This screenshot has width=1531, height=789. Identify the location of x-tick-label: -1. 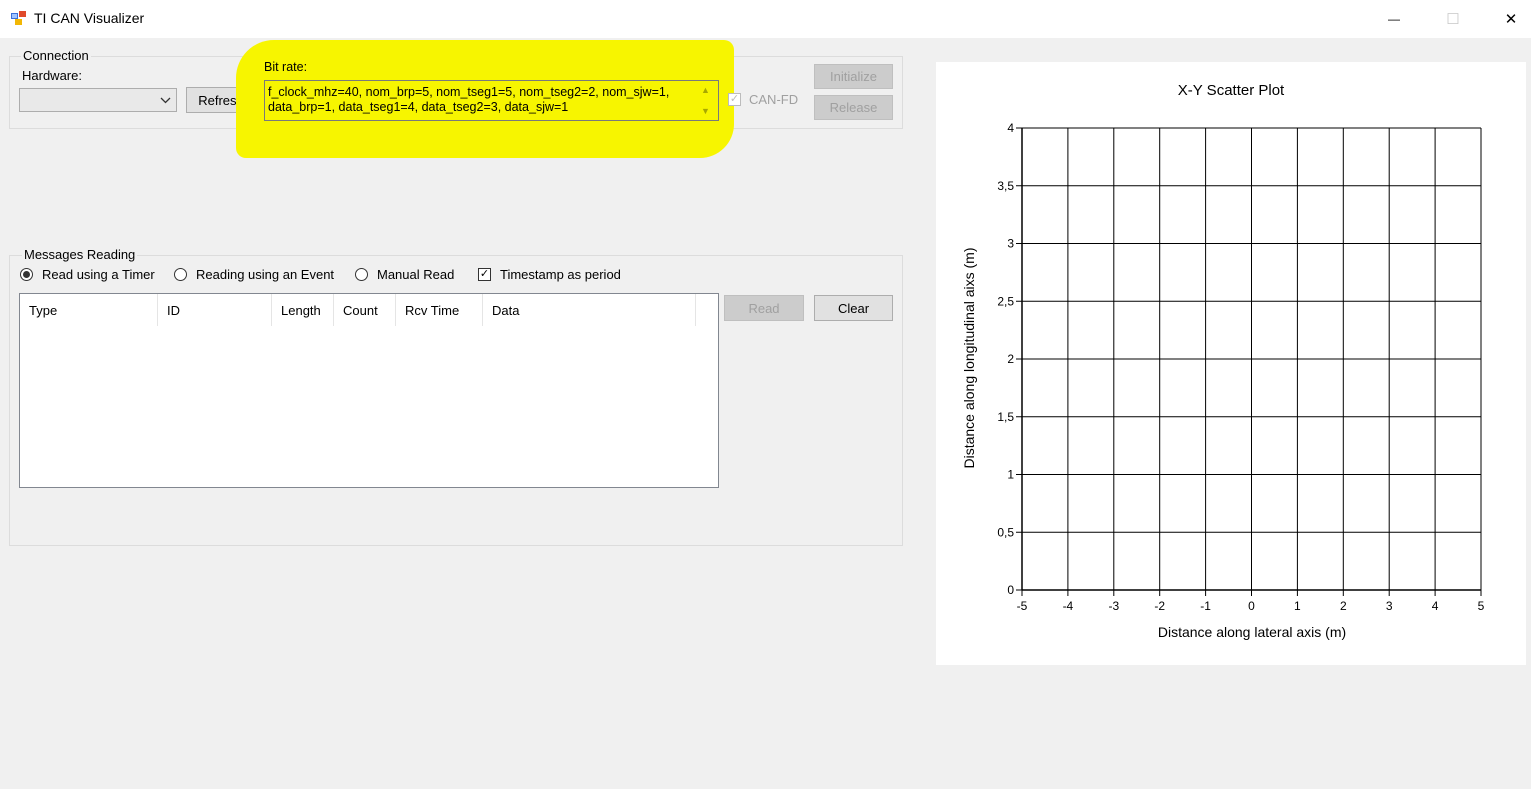
(1205, 606).